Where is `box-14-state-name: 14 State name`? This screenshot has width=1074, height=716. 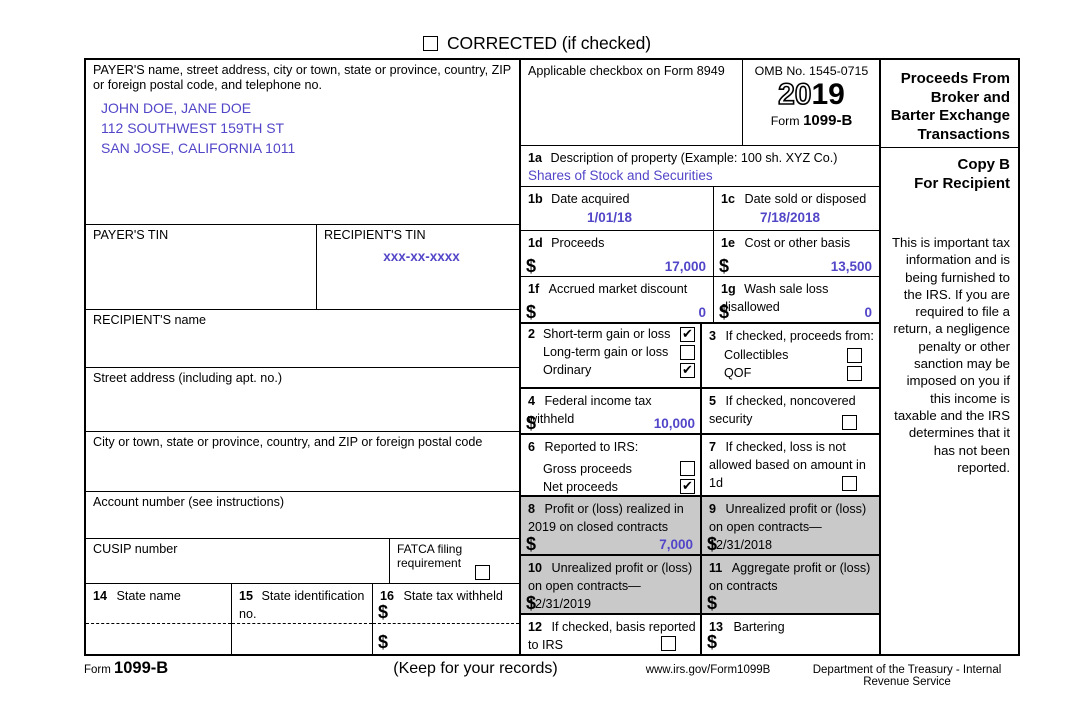 box-14-state-name: 14 State name is located at coordinates (159, 619).